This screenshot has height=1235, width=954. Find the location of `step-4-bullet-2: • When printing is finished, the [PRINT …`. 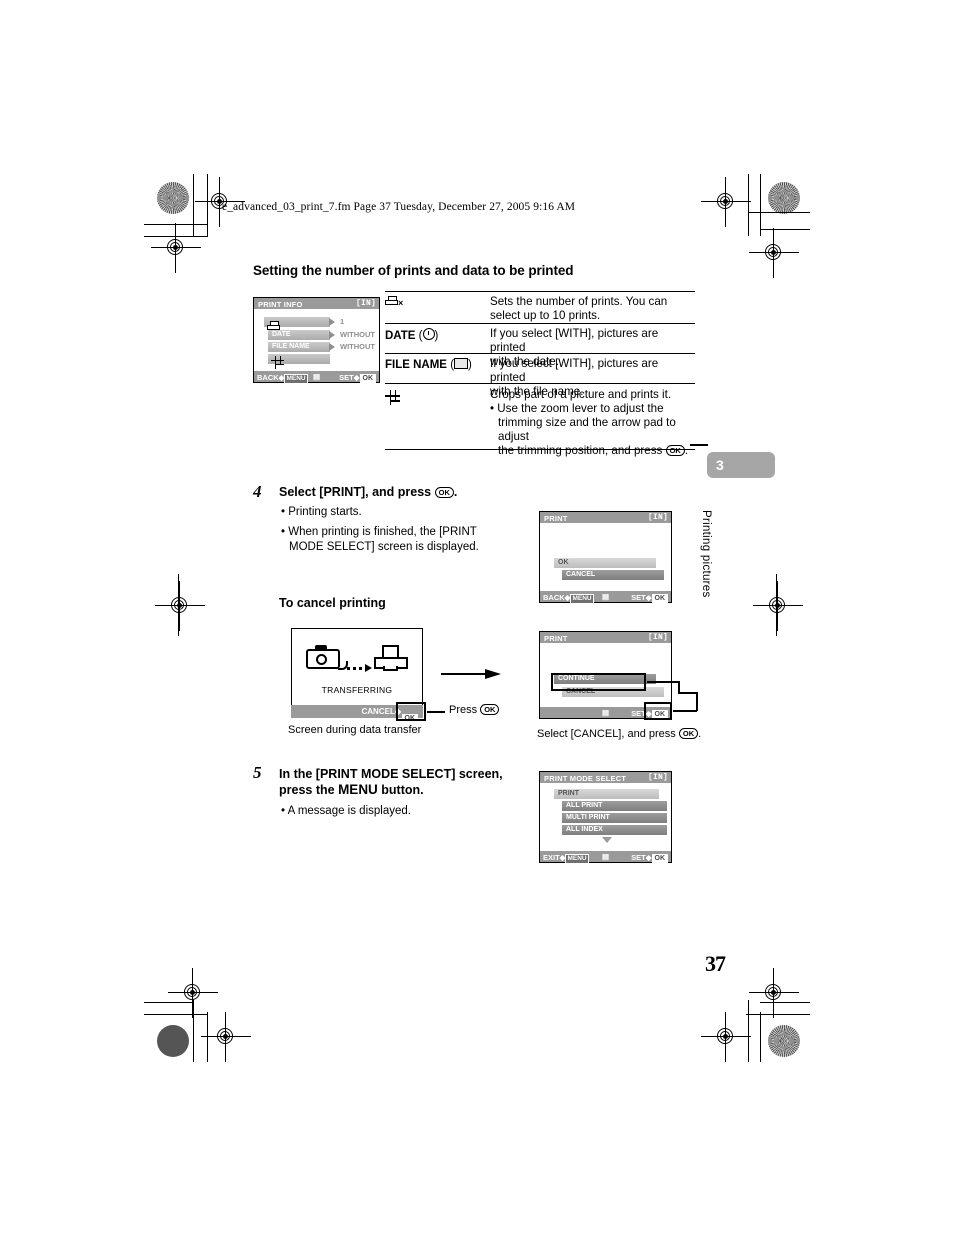

step-4-bullet-2: • When printing is finished, the [PRINT … is located at coordinates (380, 540).